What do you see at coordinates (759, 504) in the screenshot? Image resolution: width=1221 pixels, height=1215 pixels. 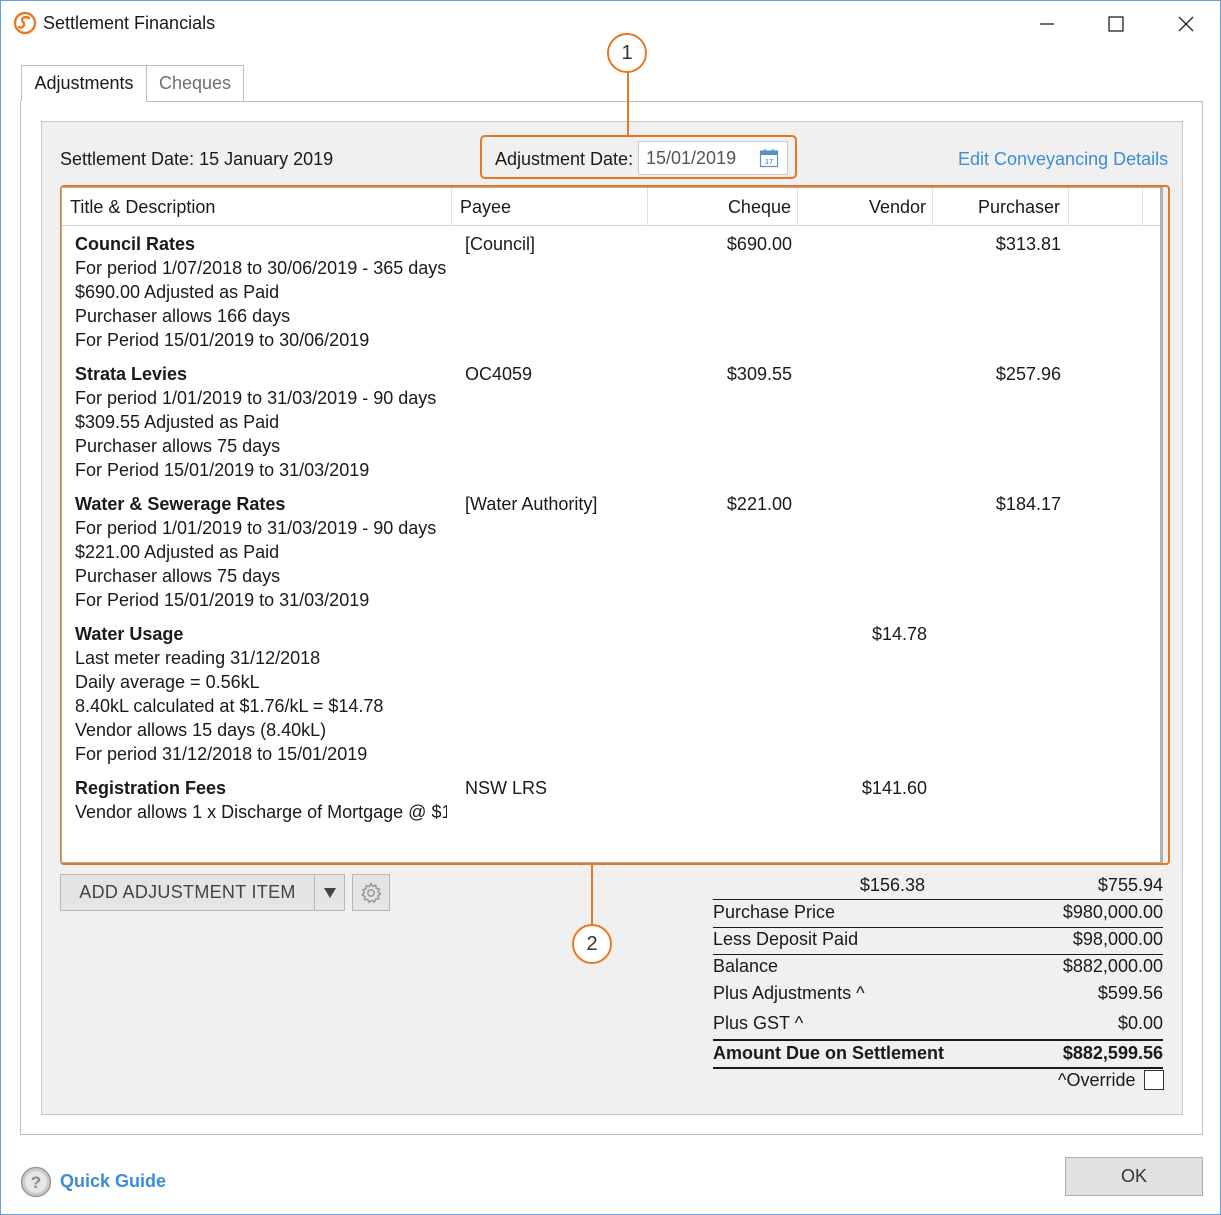 I see `row-cheque: $221.00` at bounding box center [759, 504].